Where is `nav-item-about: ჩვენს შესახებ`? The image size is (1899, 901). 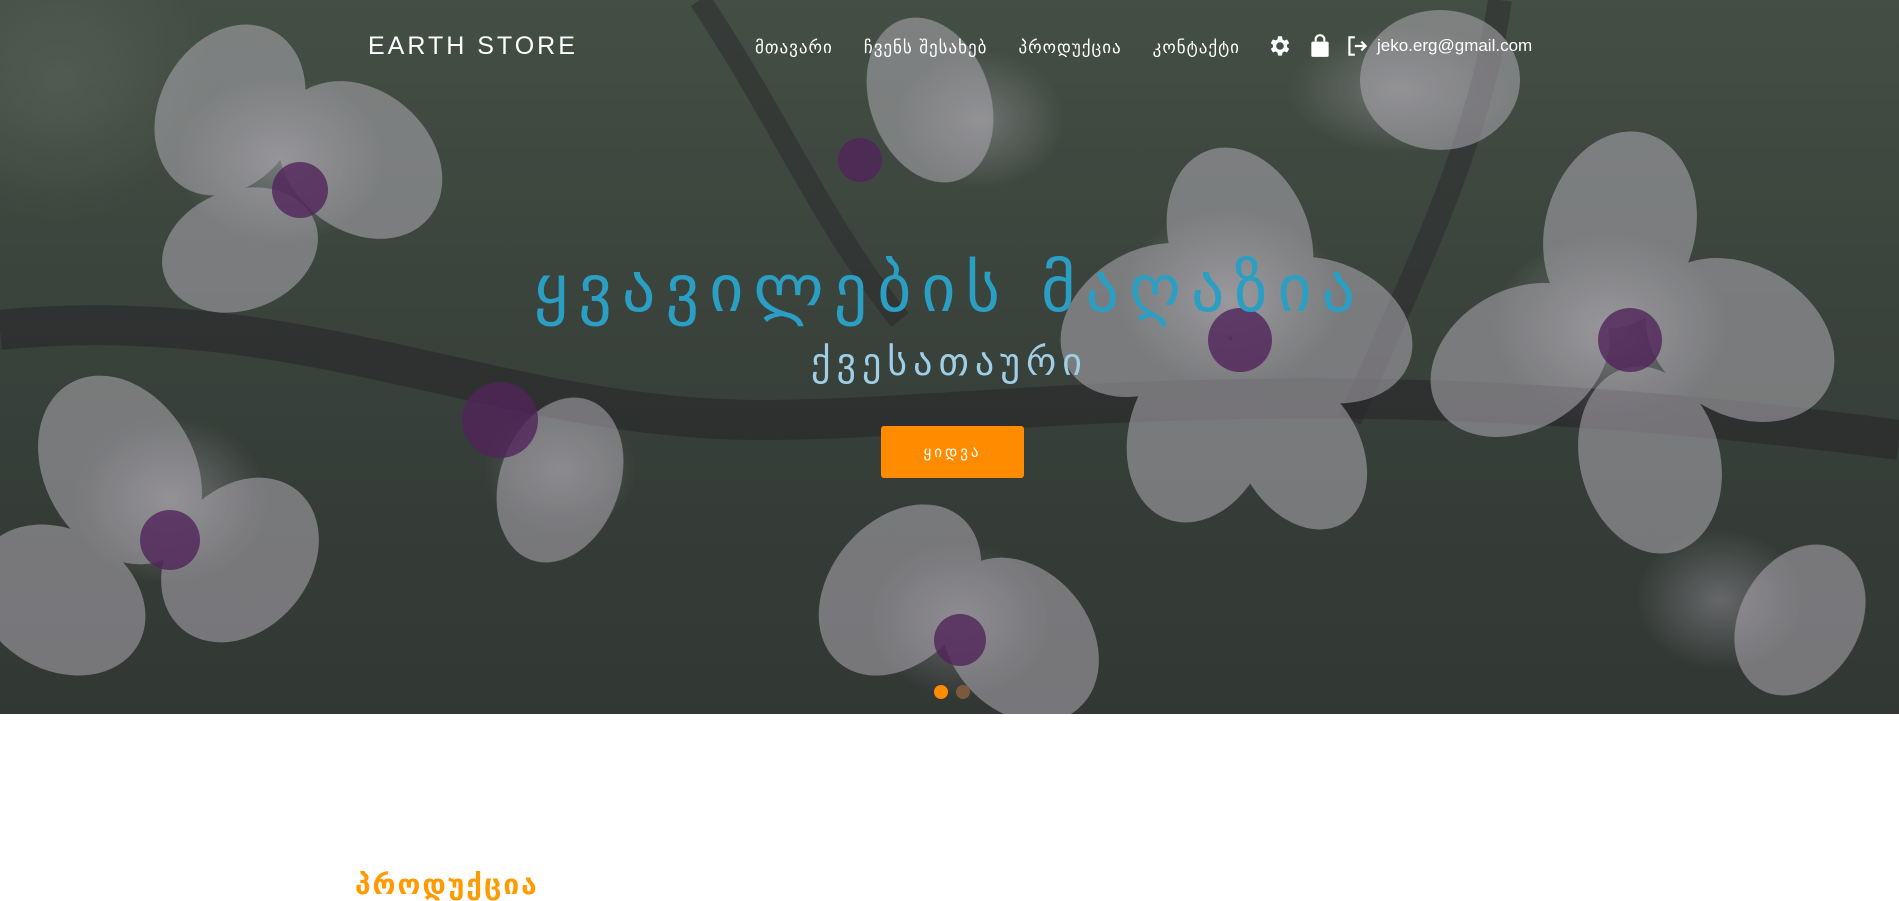
nav-item-about: ჩვენს შესახებ is located at coordinates (926, 48).